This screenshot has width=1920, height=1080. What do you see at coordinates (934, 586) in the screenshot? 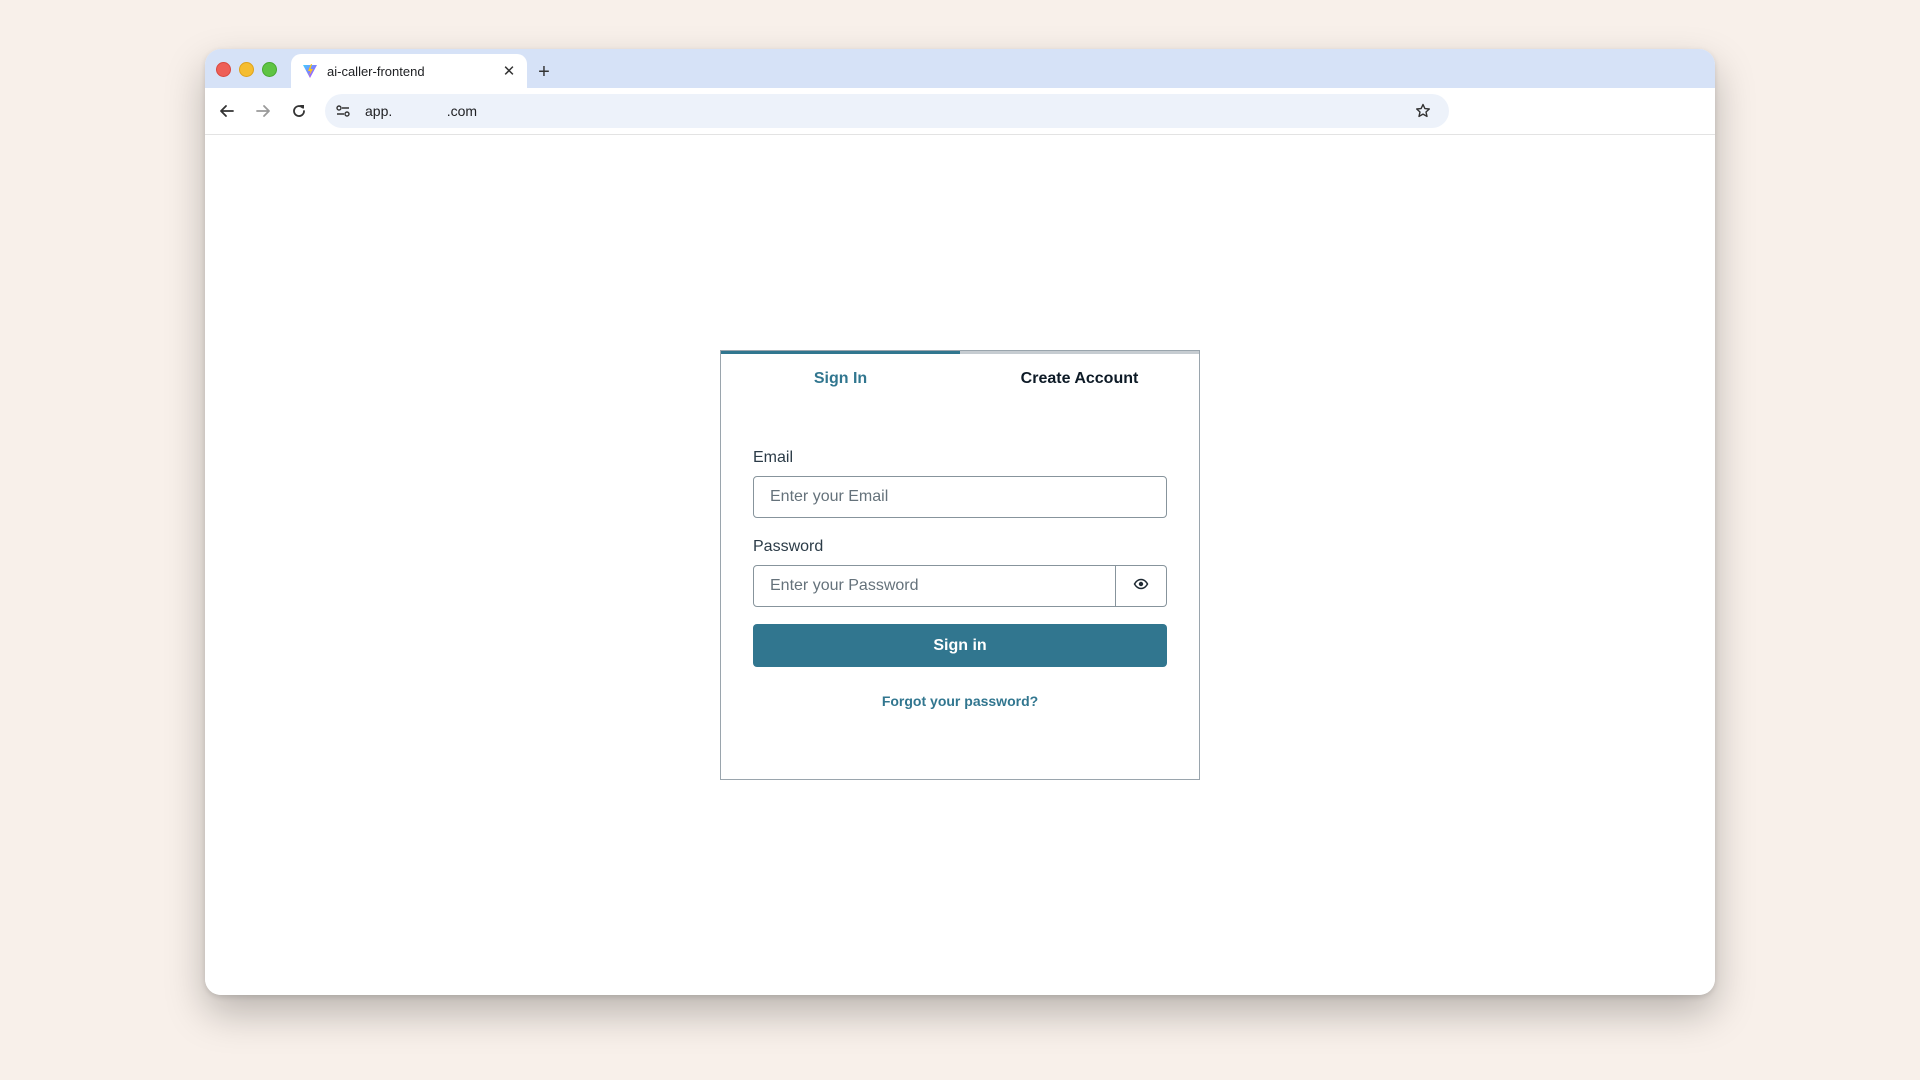
I see `password-input` at bounding box center [934, 586].